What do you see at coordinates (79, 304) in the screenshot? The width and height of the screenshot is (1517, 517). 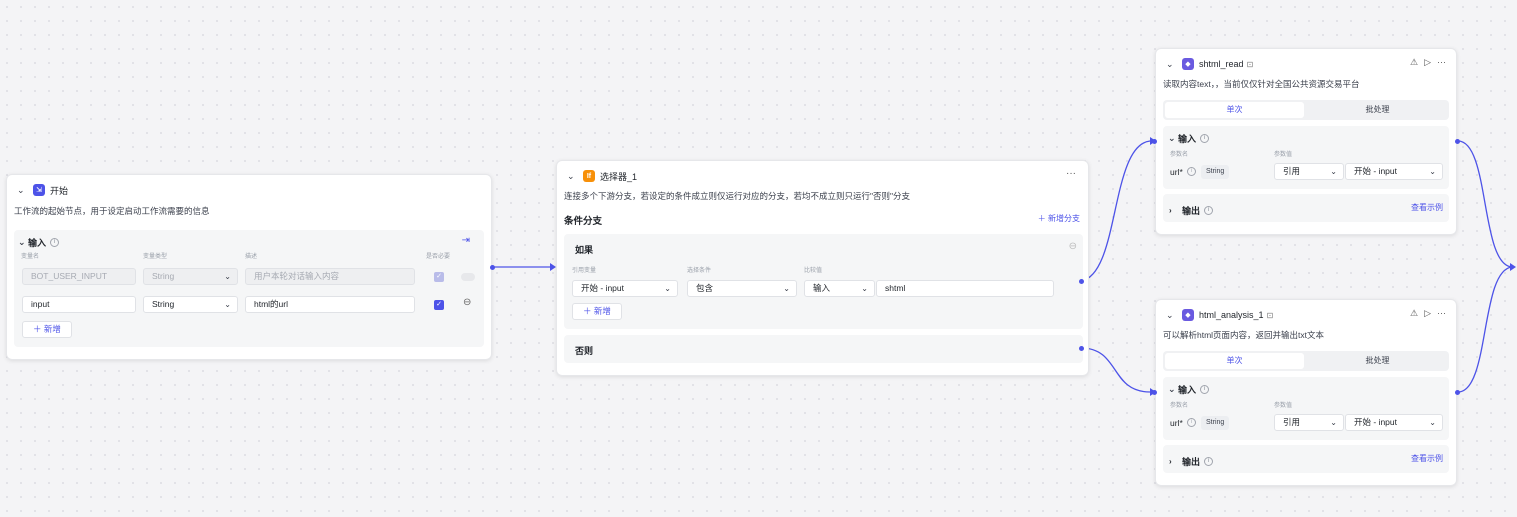 I see `var-name-input: input` at bounding box center [79, 304].